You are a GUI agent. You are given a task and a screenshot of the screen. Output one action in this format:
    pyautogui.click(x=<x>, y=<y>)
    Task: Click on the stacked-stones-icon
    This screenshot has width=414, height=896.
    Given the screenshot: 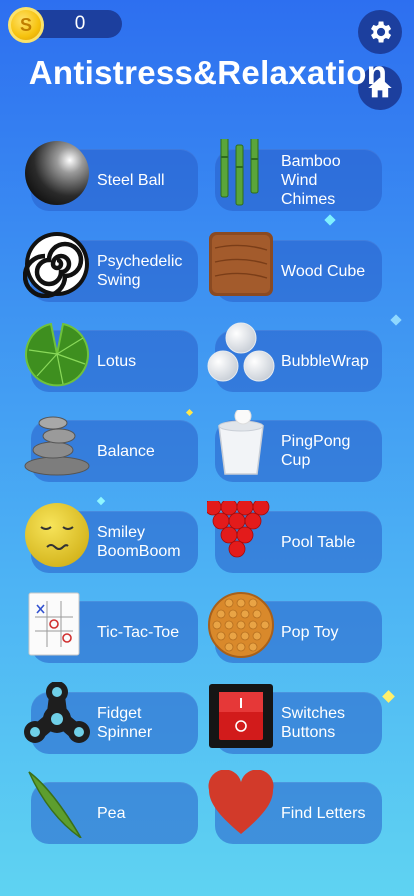 What is the action you would take?
    pyautogui.click(x=57, y=446)
    